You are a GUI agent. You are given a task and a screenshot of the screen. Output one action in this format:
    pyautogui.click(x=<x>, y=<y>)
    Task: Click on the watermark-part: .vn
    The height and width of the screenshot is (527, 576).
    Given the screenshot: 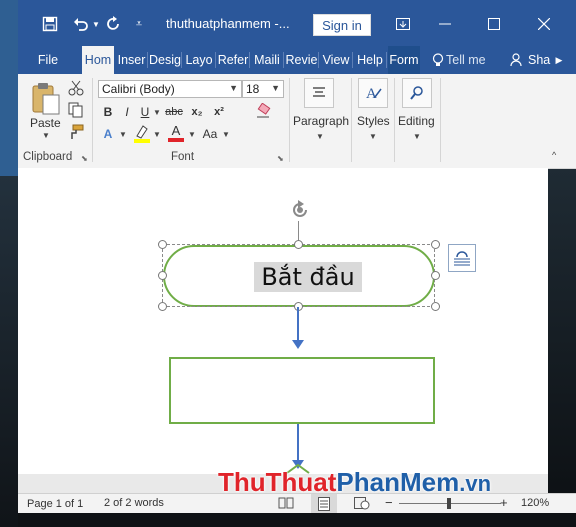 What is the action you would take?
    pyautogui.click(x=475, y=483)
    